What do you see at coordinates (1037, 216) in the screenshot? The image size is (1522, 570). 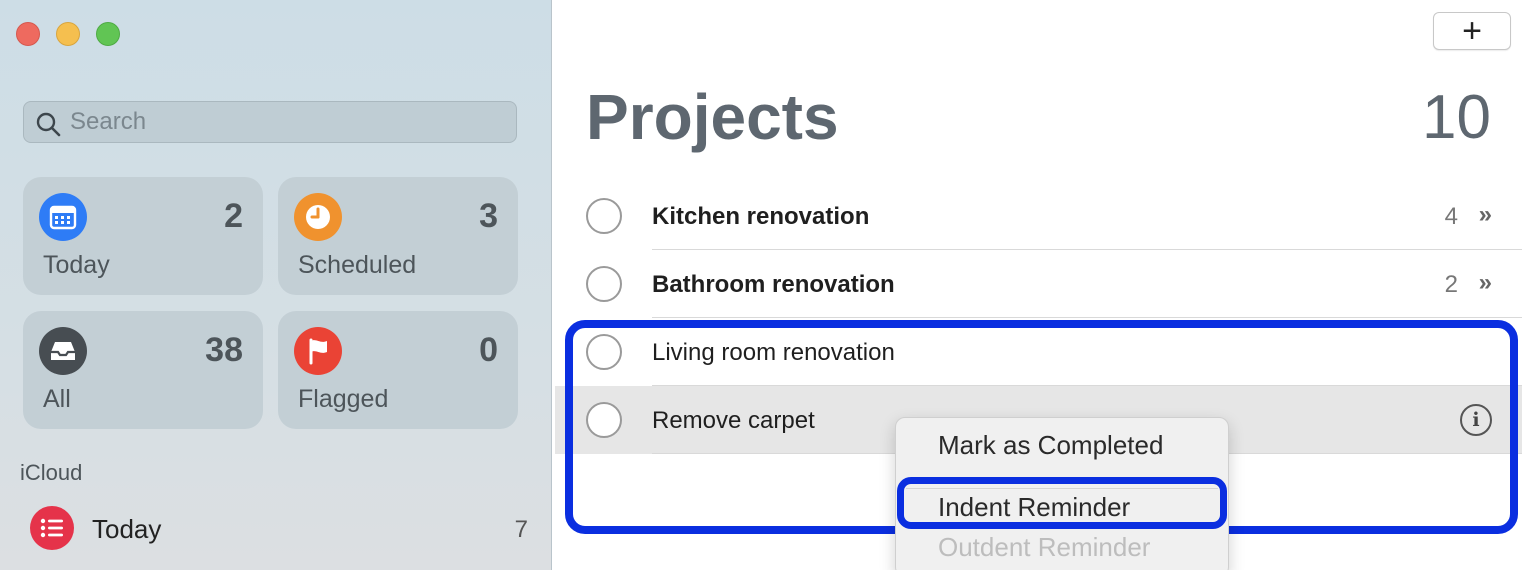 I see `reminder-row: Kitchen renovation 4 »` at bounding box center [1037, 216].